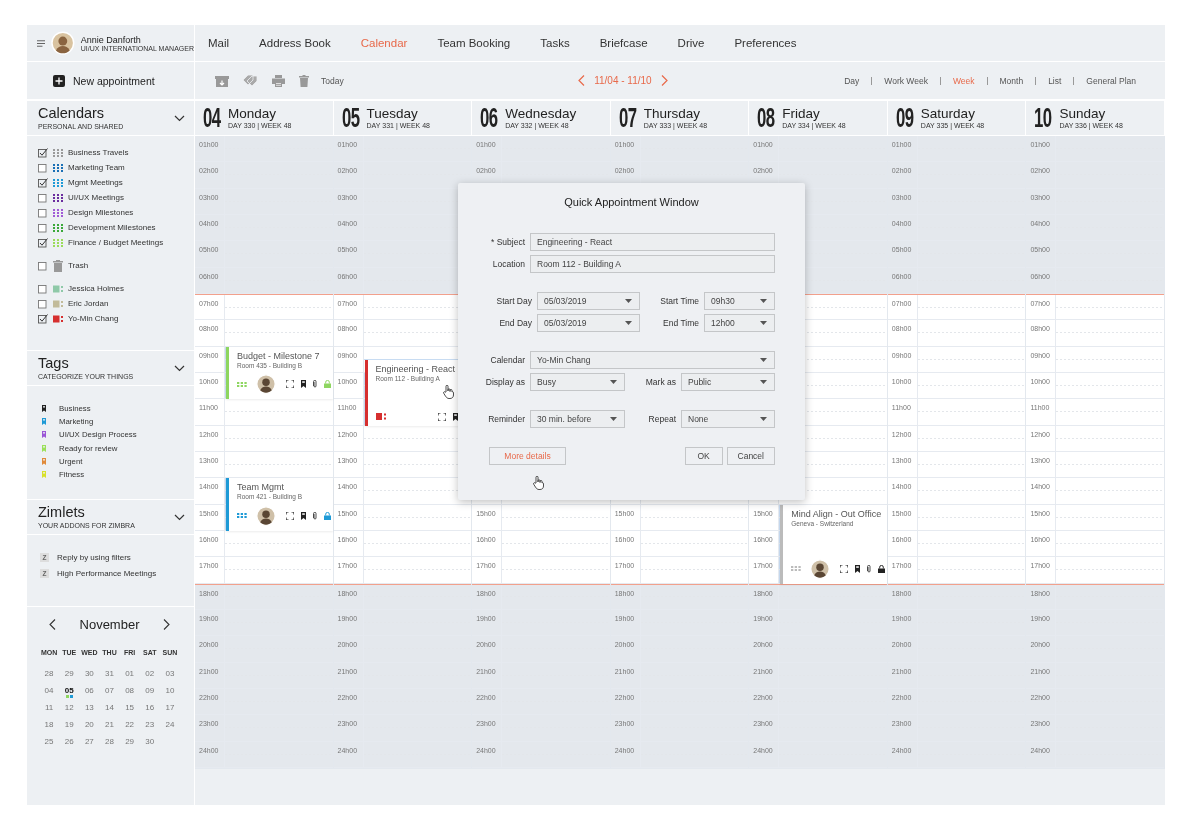 The width and height of the screenshot is (1200, 836). I want to click on calendar-day: 10, so click(170, 690).